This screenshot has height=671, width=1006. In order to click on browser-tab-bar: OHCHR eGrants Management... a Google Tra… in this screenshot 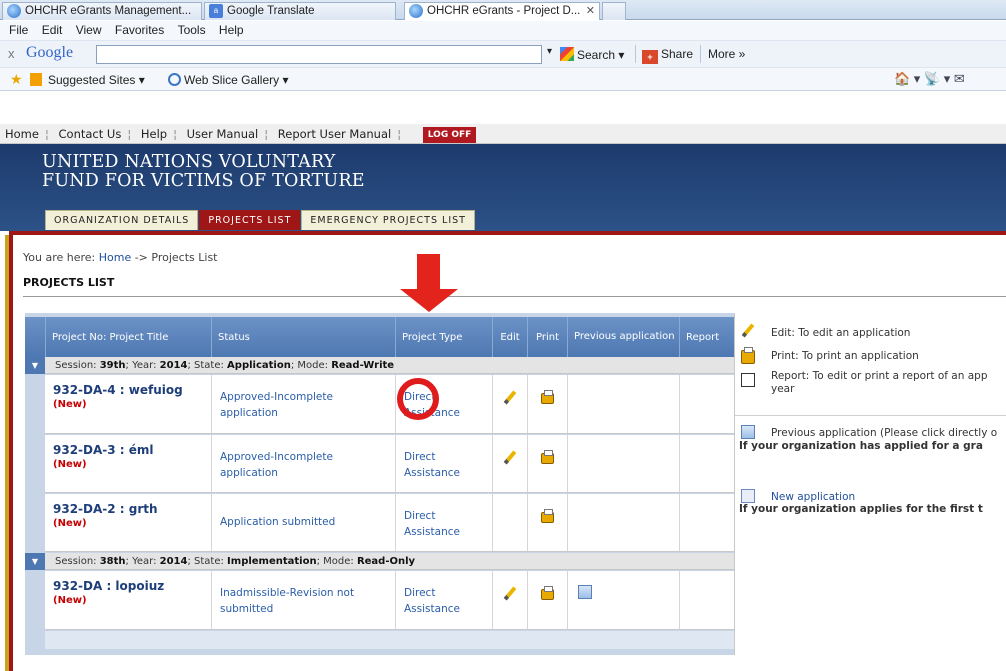, I will do `click(503, 10)`.